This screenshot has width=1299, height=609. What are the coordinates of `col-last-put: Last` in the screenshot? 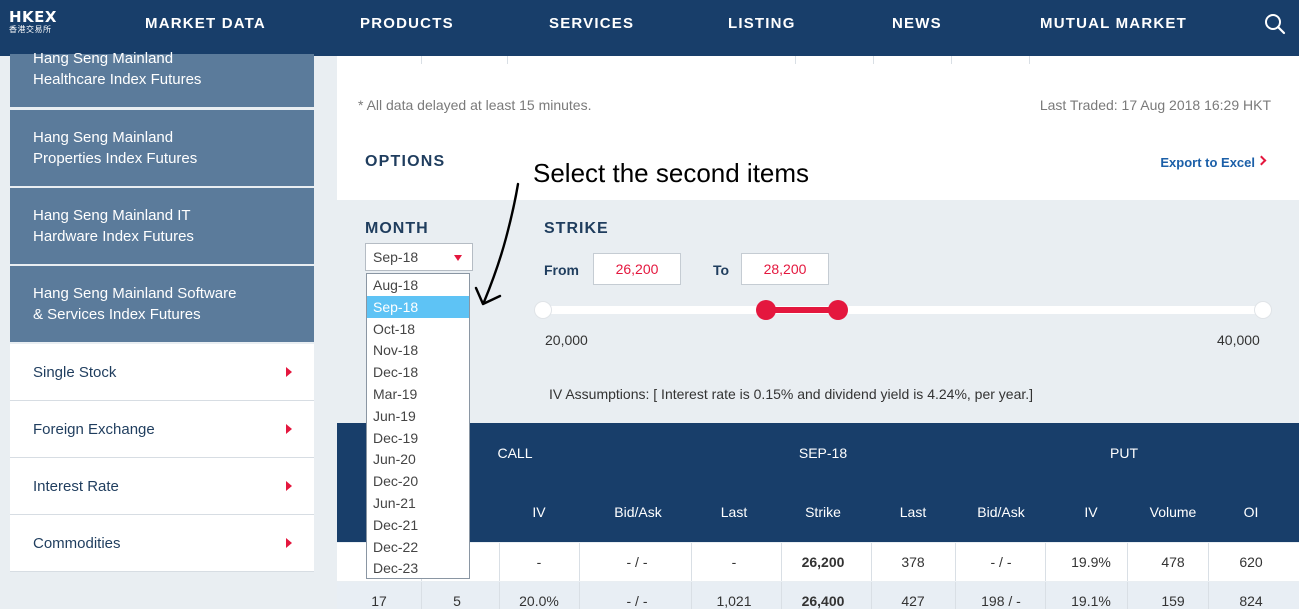 It's located at (913, 512).